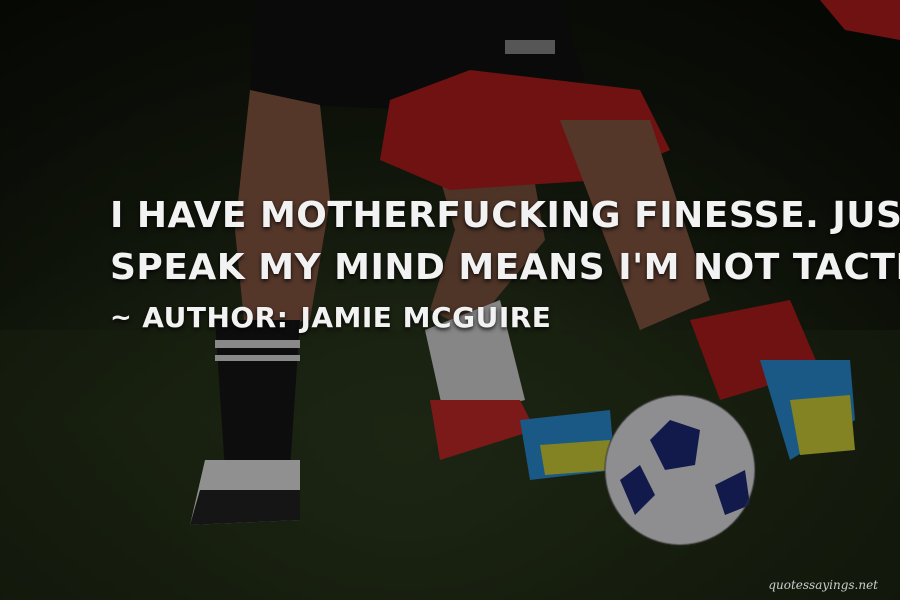  I want to click on author-name: Jamie McGuire, so click(426, 317).